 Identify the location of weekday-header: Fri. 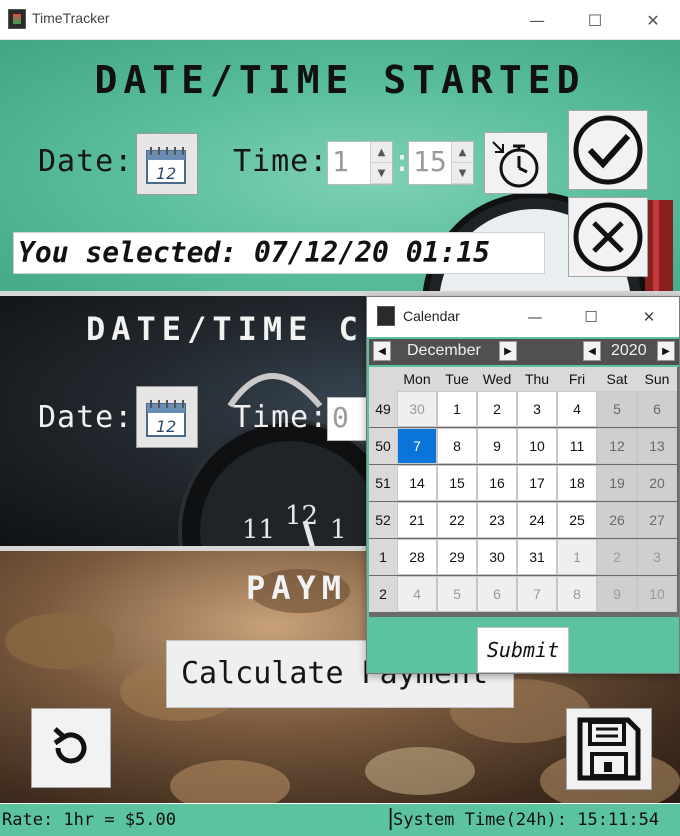
(577, 379).